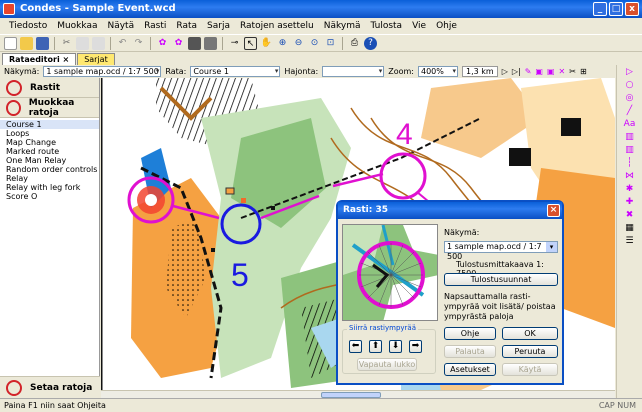  Describe the element at coordinates (630, 202) in the screenshot. I see `plus-icon: ✚` at that location.